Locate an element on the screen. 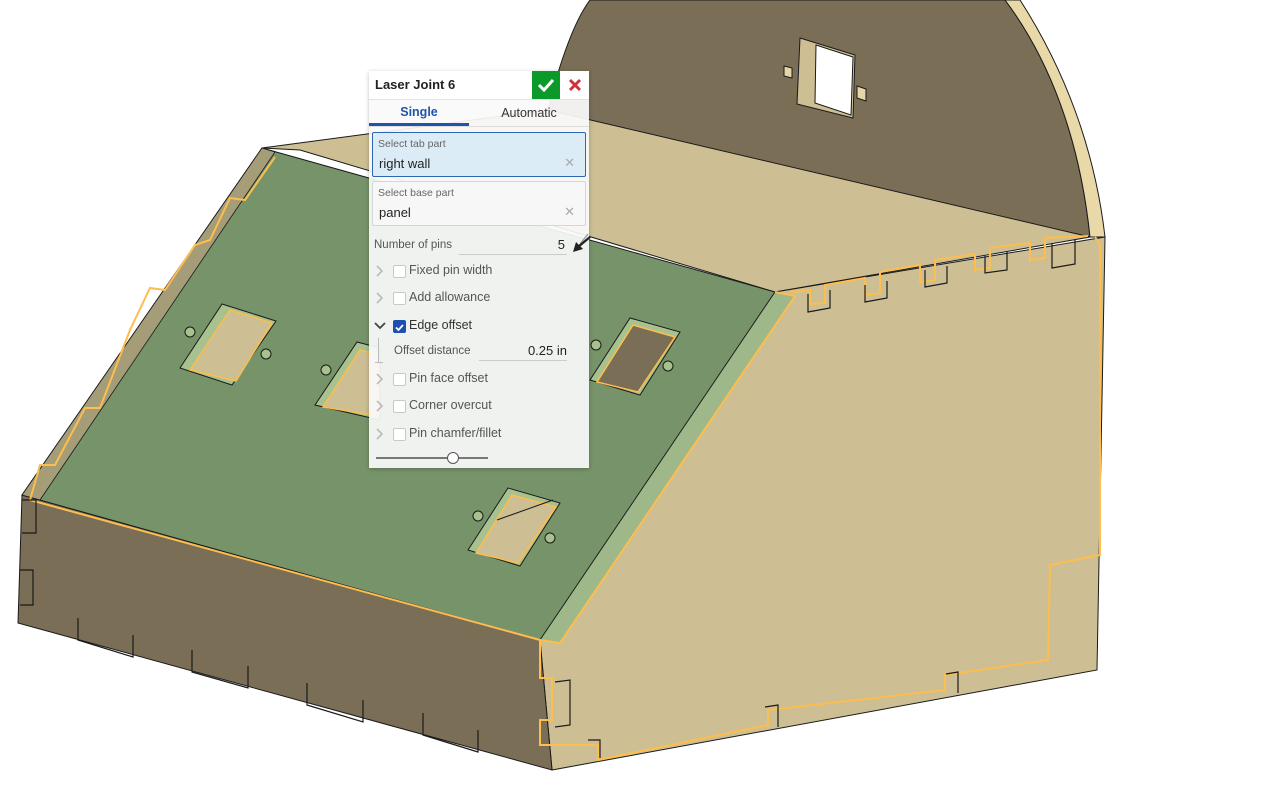  base-part-selection: Select base part panel ✕ is located at coordinates (479, 203).